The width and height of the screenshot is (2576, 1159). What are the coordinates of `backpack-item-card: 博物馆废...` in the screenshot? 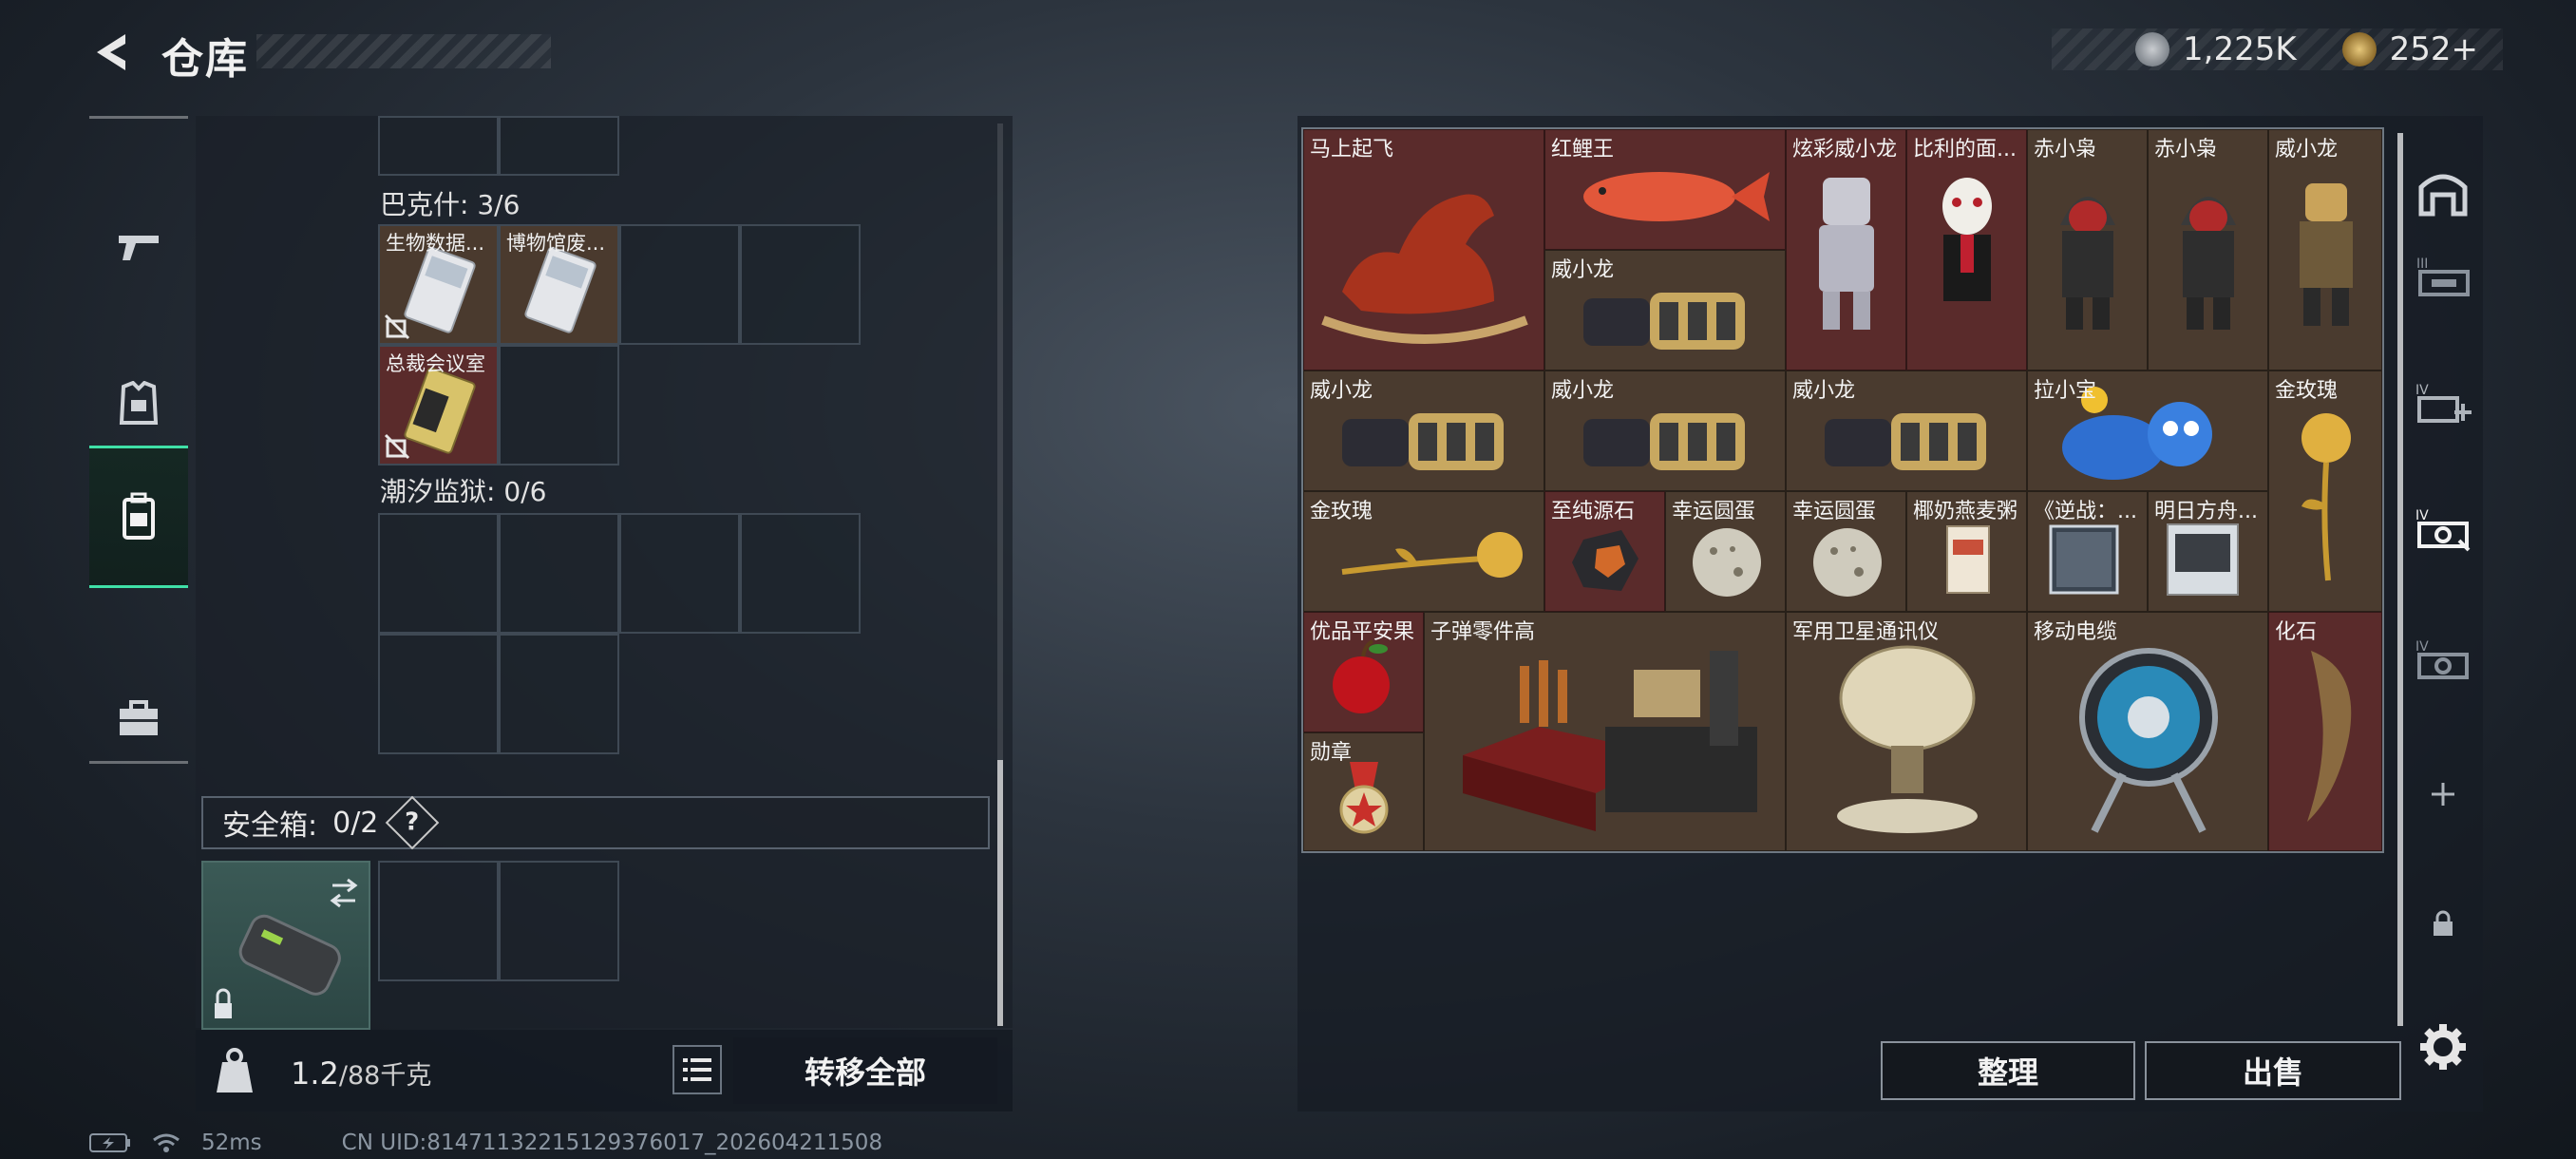 It's located at (559, 284).